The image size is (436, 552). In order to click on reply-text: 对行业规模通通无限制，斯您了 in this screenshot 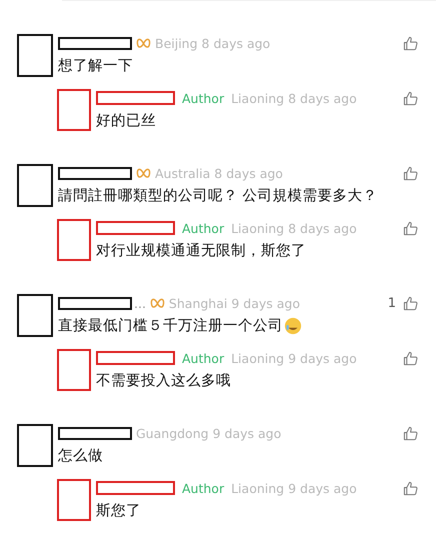, I will do `click(201, 251)`.